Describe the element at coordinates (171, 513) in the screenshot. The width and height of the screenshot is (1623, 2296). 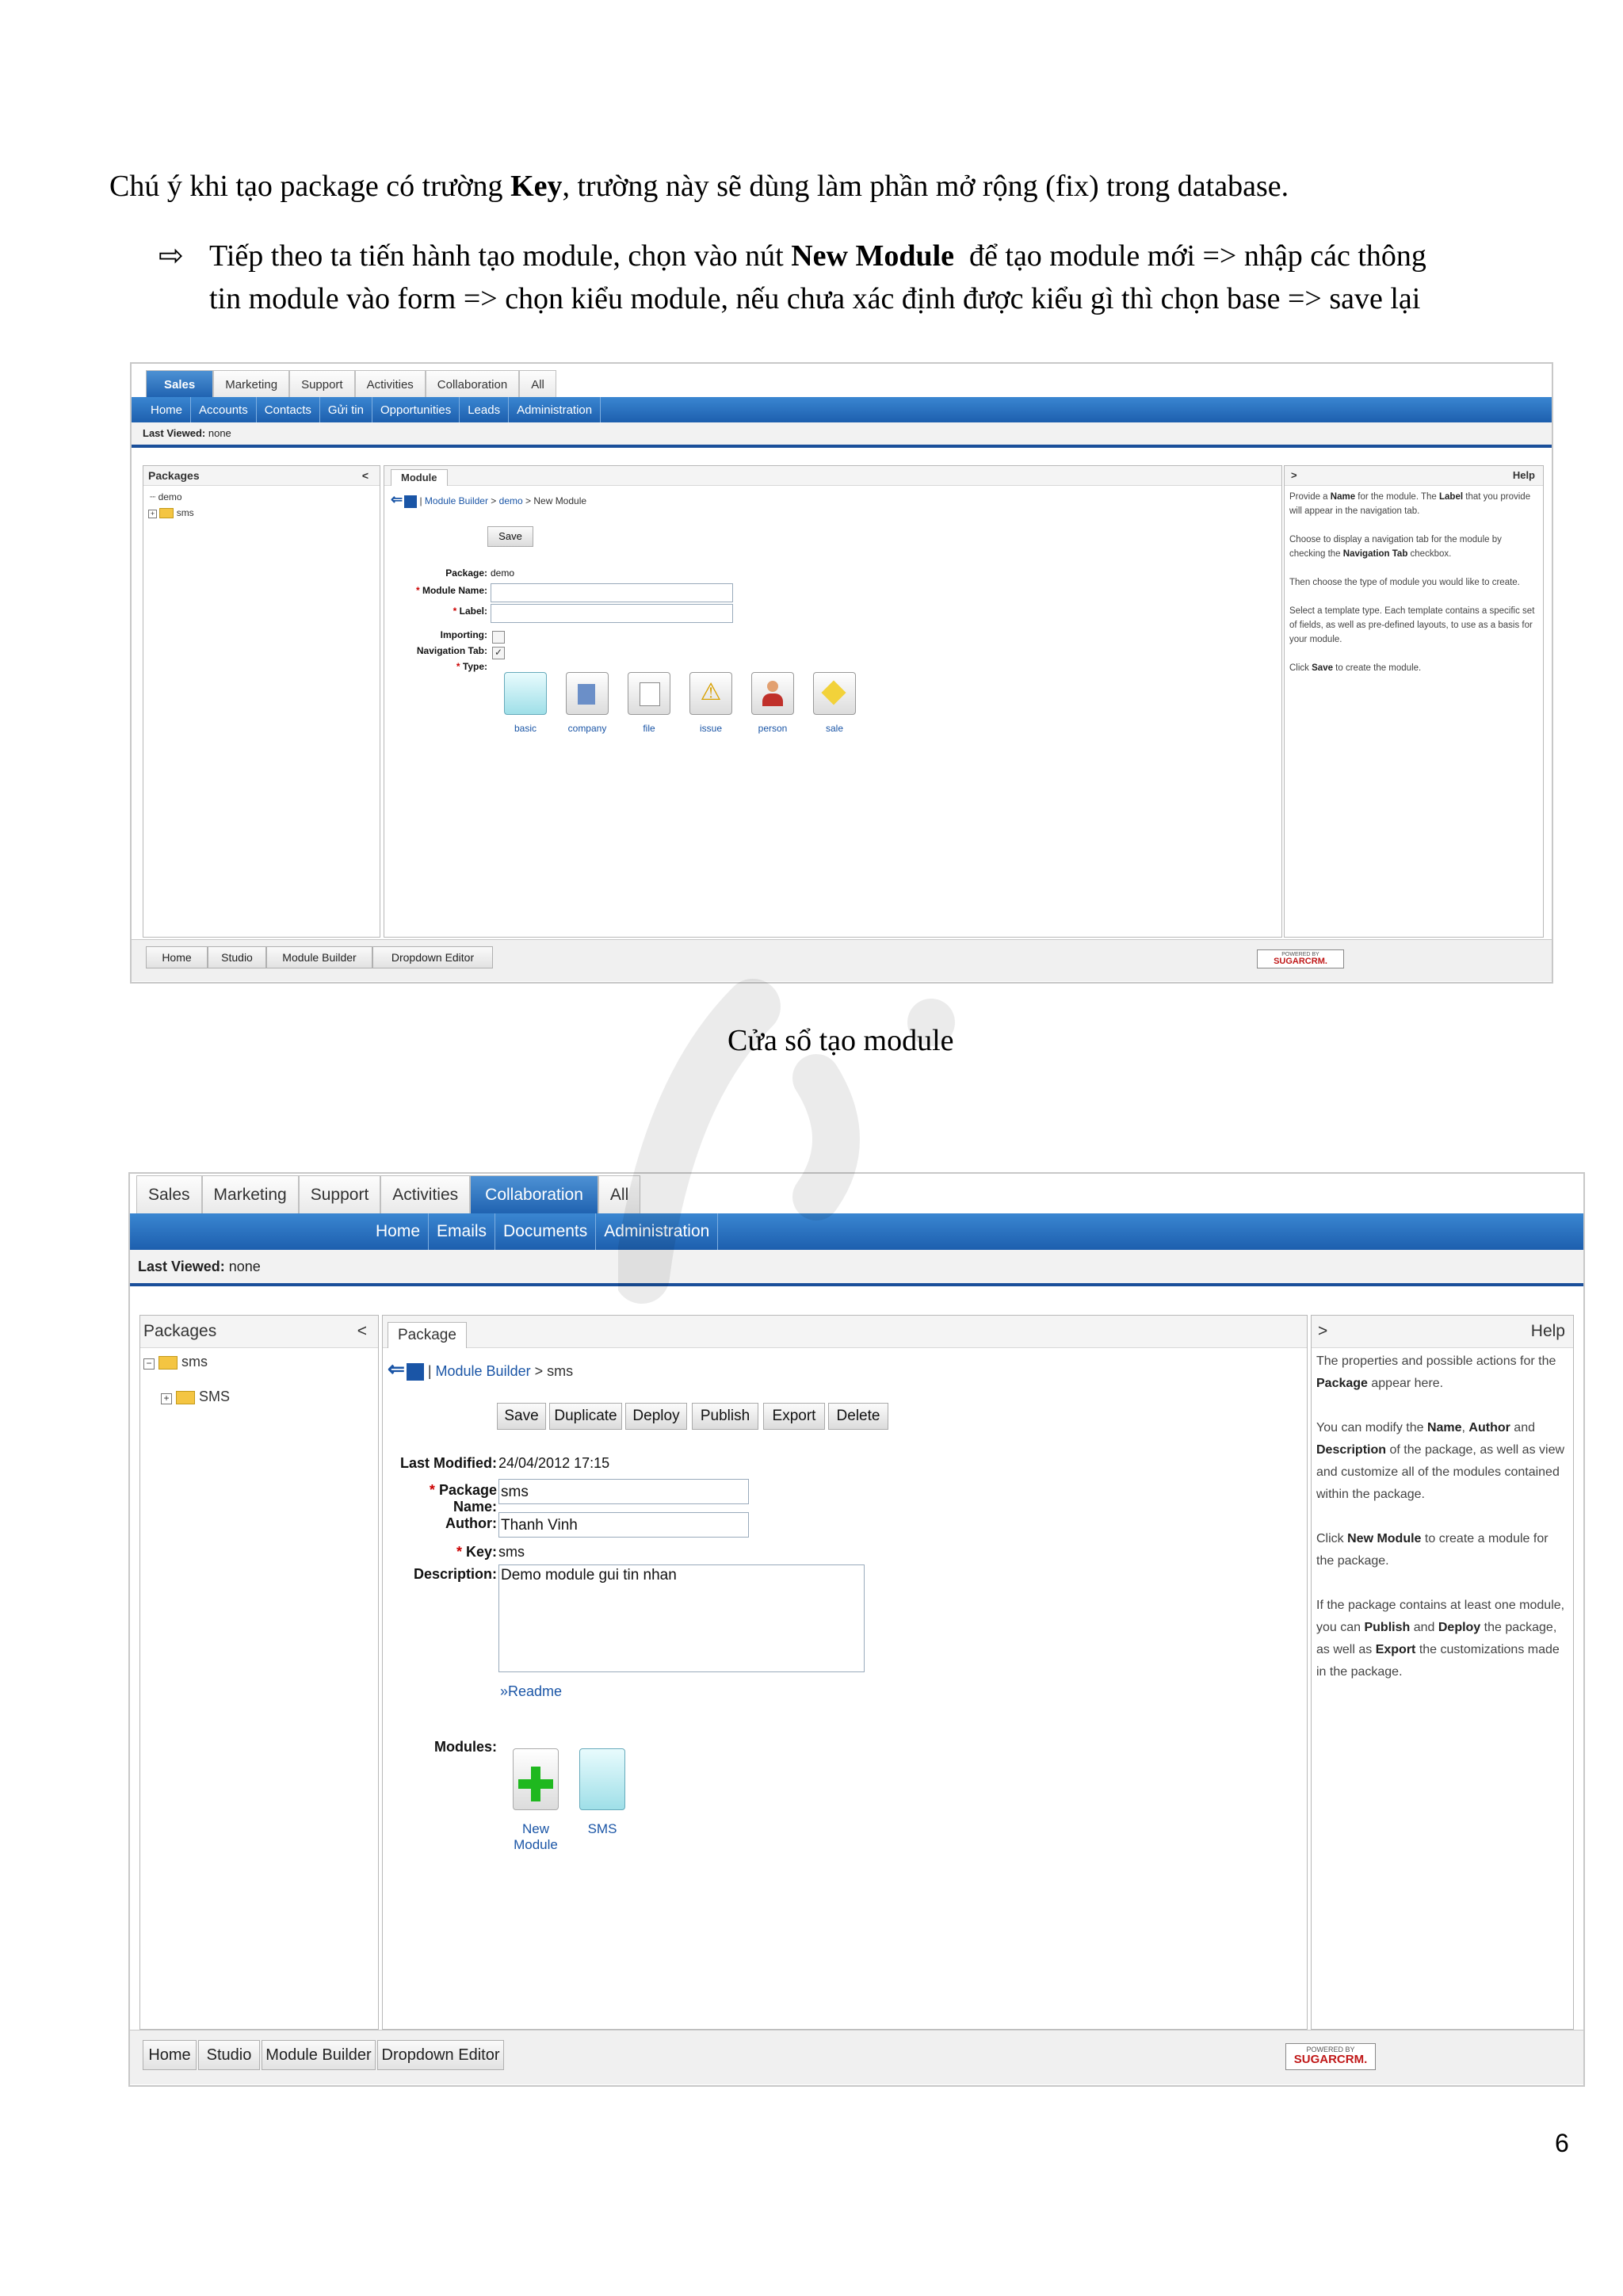
I see `tree-item-sms: + sms` at that location.